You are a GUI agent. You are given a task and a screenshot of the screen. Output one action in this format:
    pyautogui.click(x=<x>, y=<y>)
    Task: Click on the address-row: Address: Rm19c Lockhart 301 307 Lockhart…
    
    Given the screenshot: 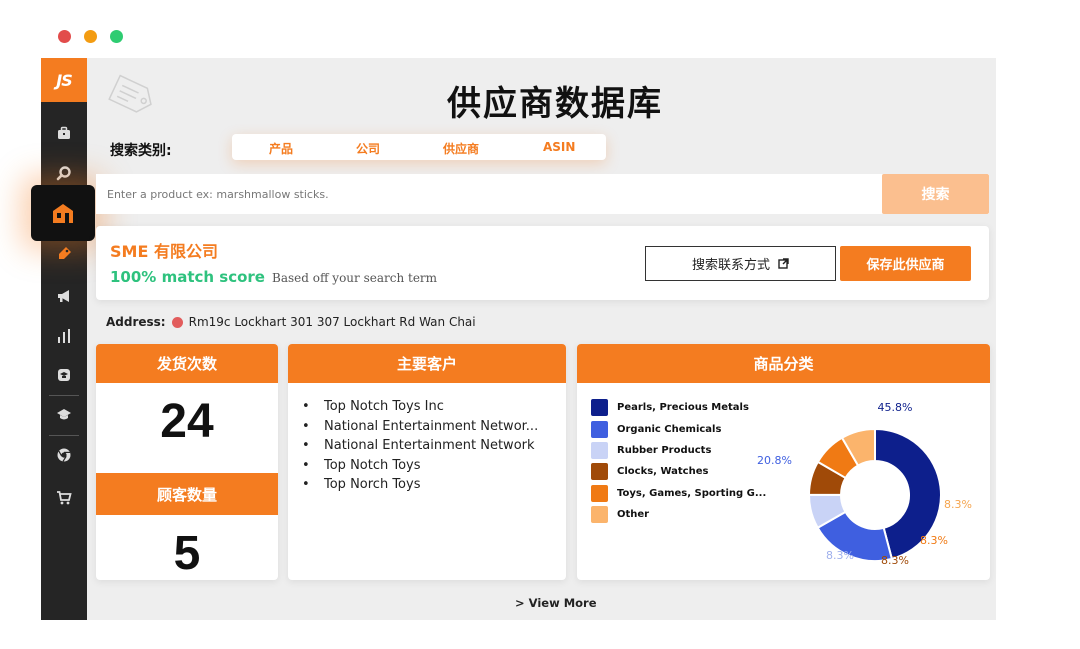 What is the action you would take?
    pyautogui.click(x=291, y=322)
    